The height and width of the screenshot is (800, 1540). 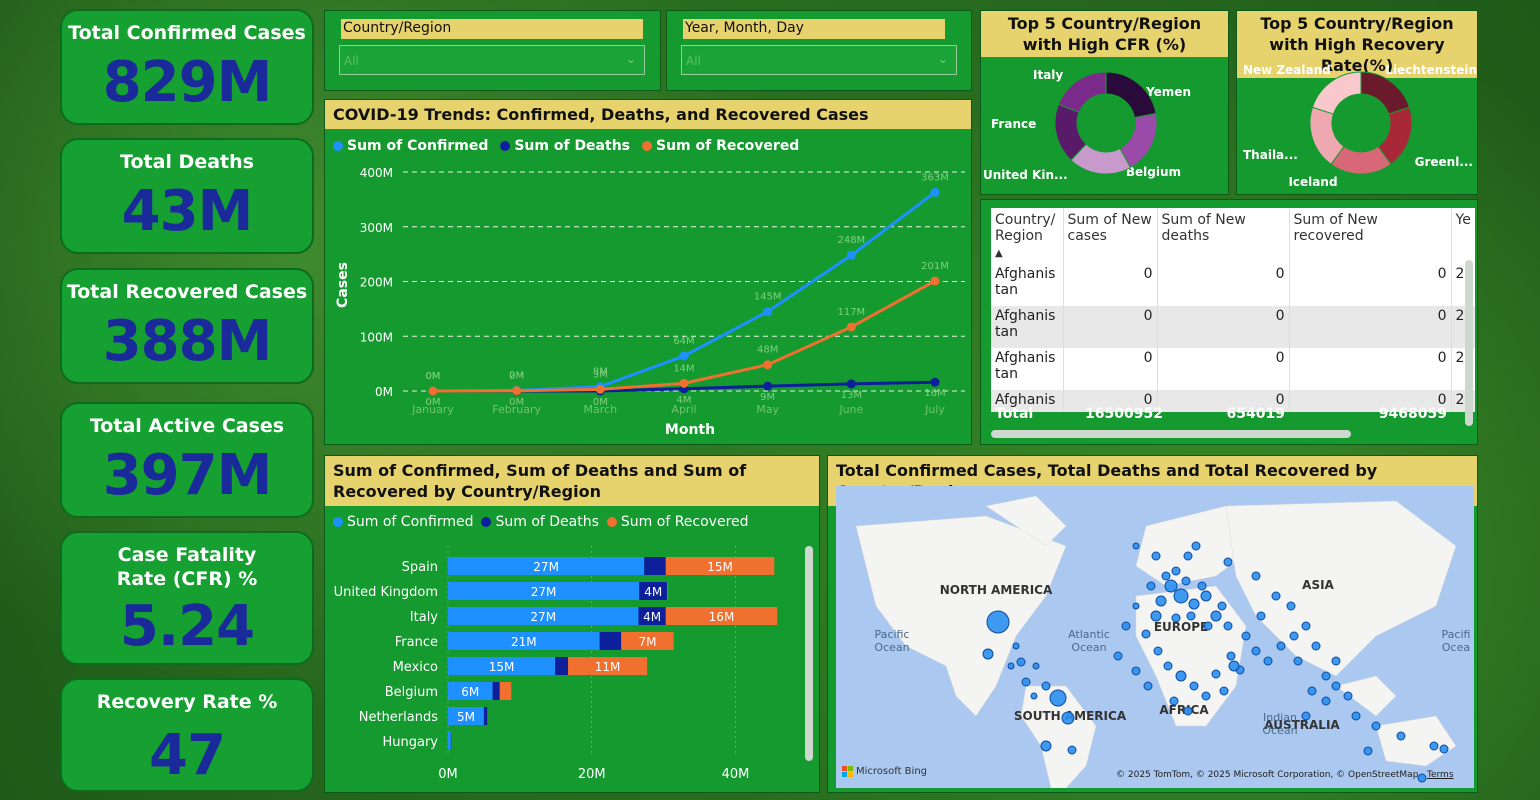 What do you see at coordinates (187, 196) in the screenshot?
I see `kpi-total-deaths: Total Deaths 43M` at bounding box center [187, 196].